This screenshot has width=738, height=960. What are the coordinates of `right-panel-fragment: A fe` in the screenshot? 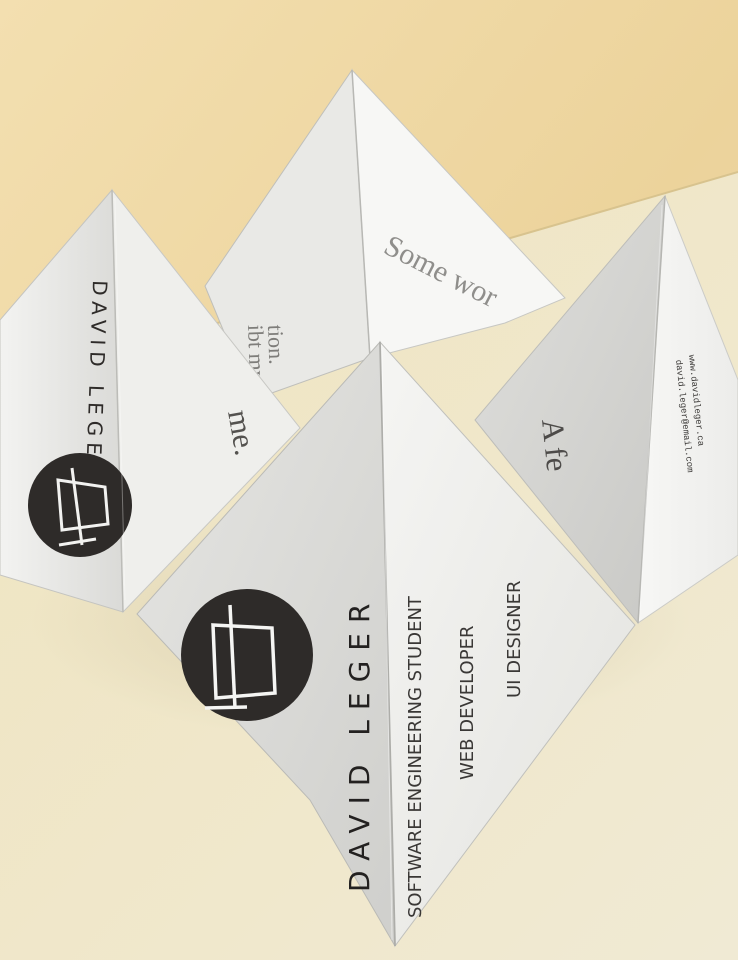 It's located at (555, 445).